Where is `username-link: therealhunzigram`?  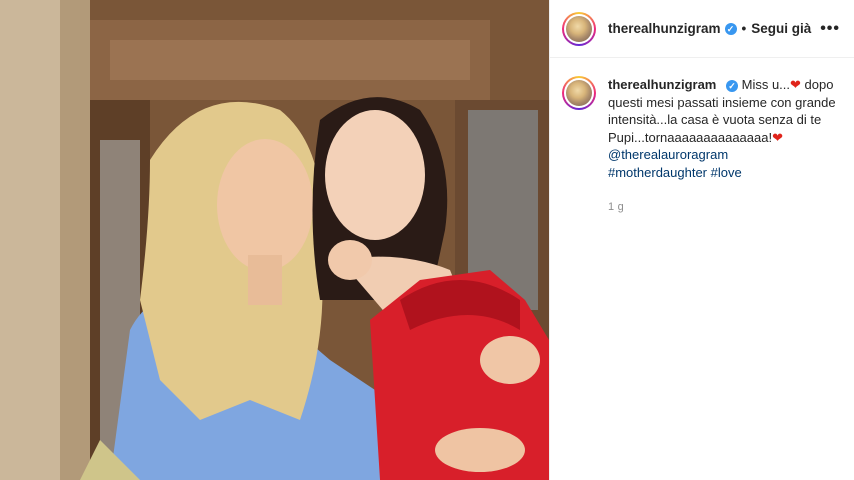
username-link: therealhunzigram is located at coordinates (664, 28).